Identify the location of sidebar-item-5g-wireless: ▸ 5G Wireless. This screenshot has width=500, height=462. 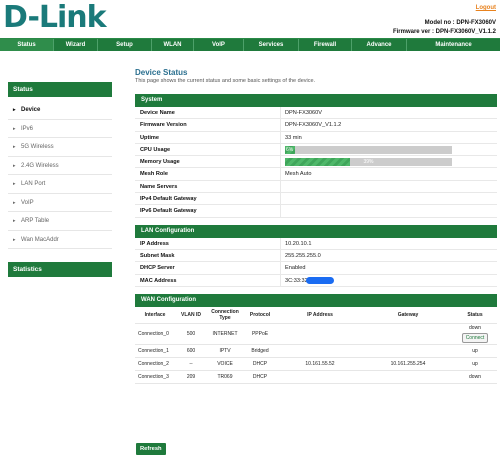
(60, 147).